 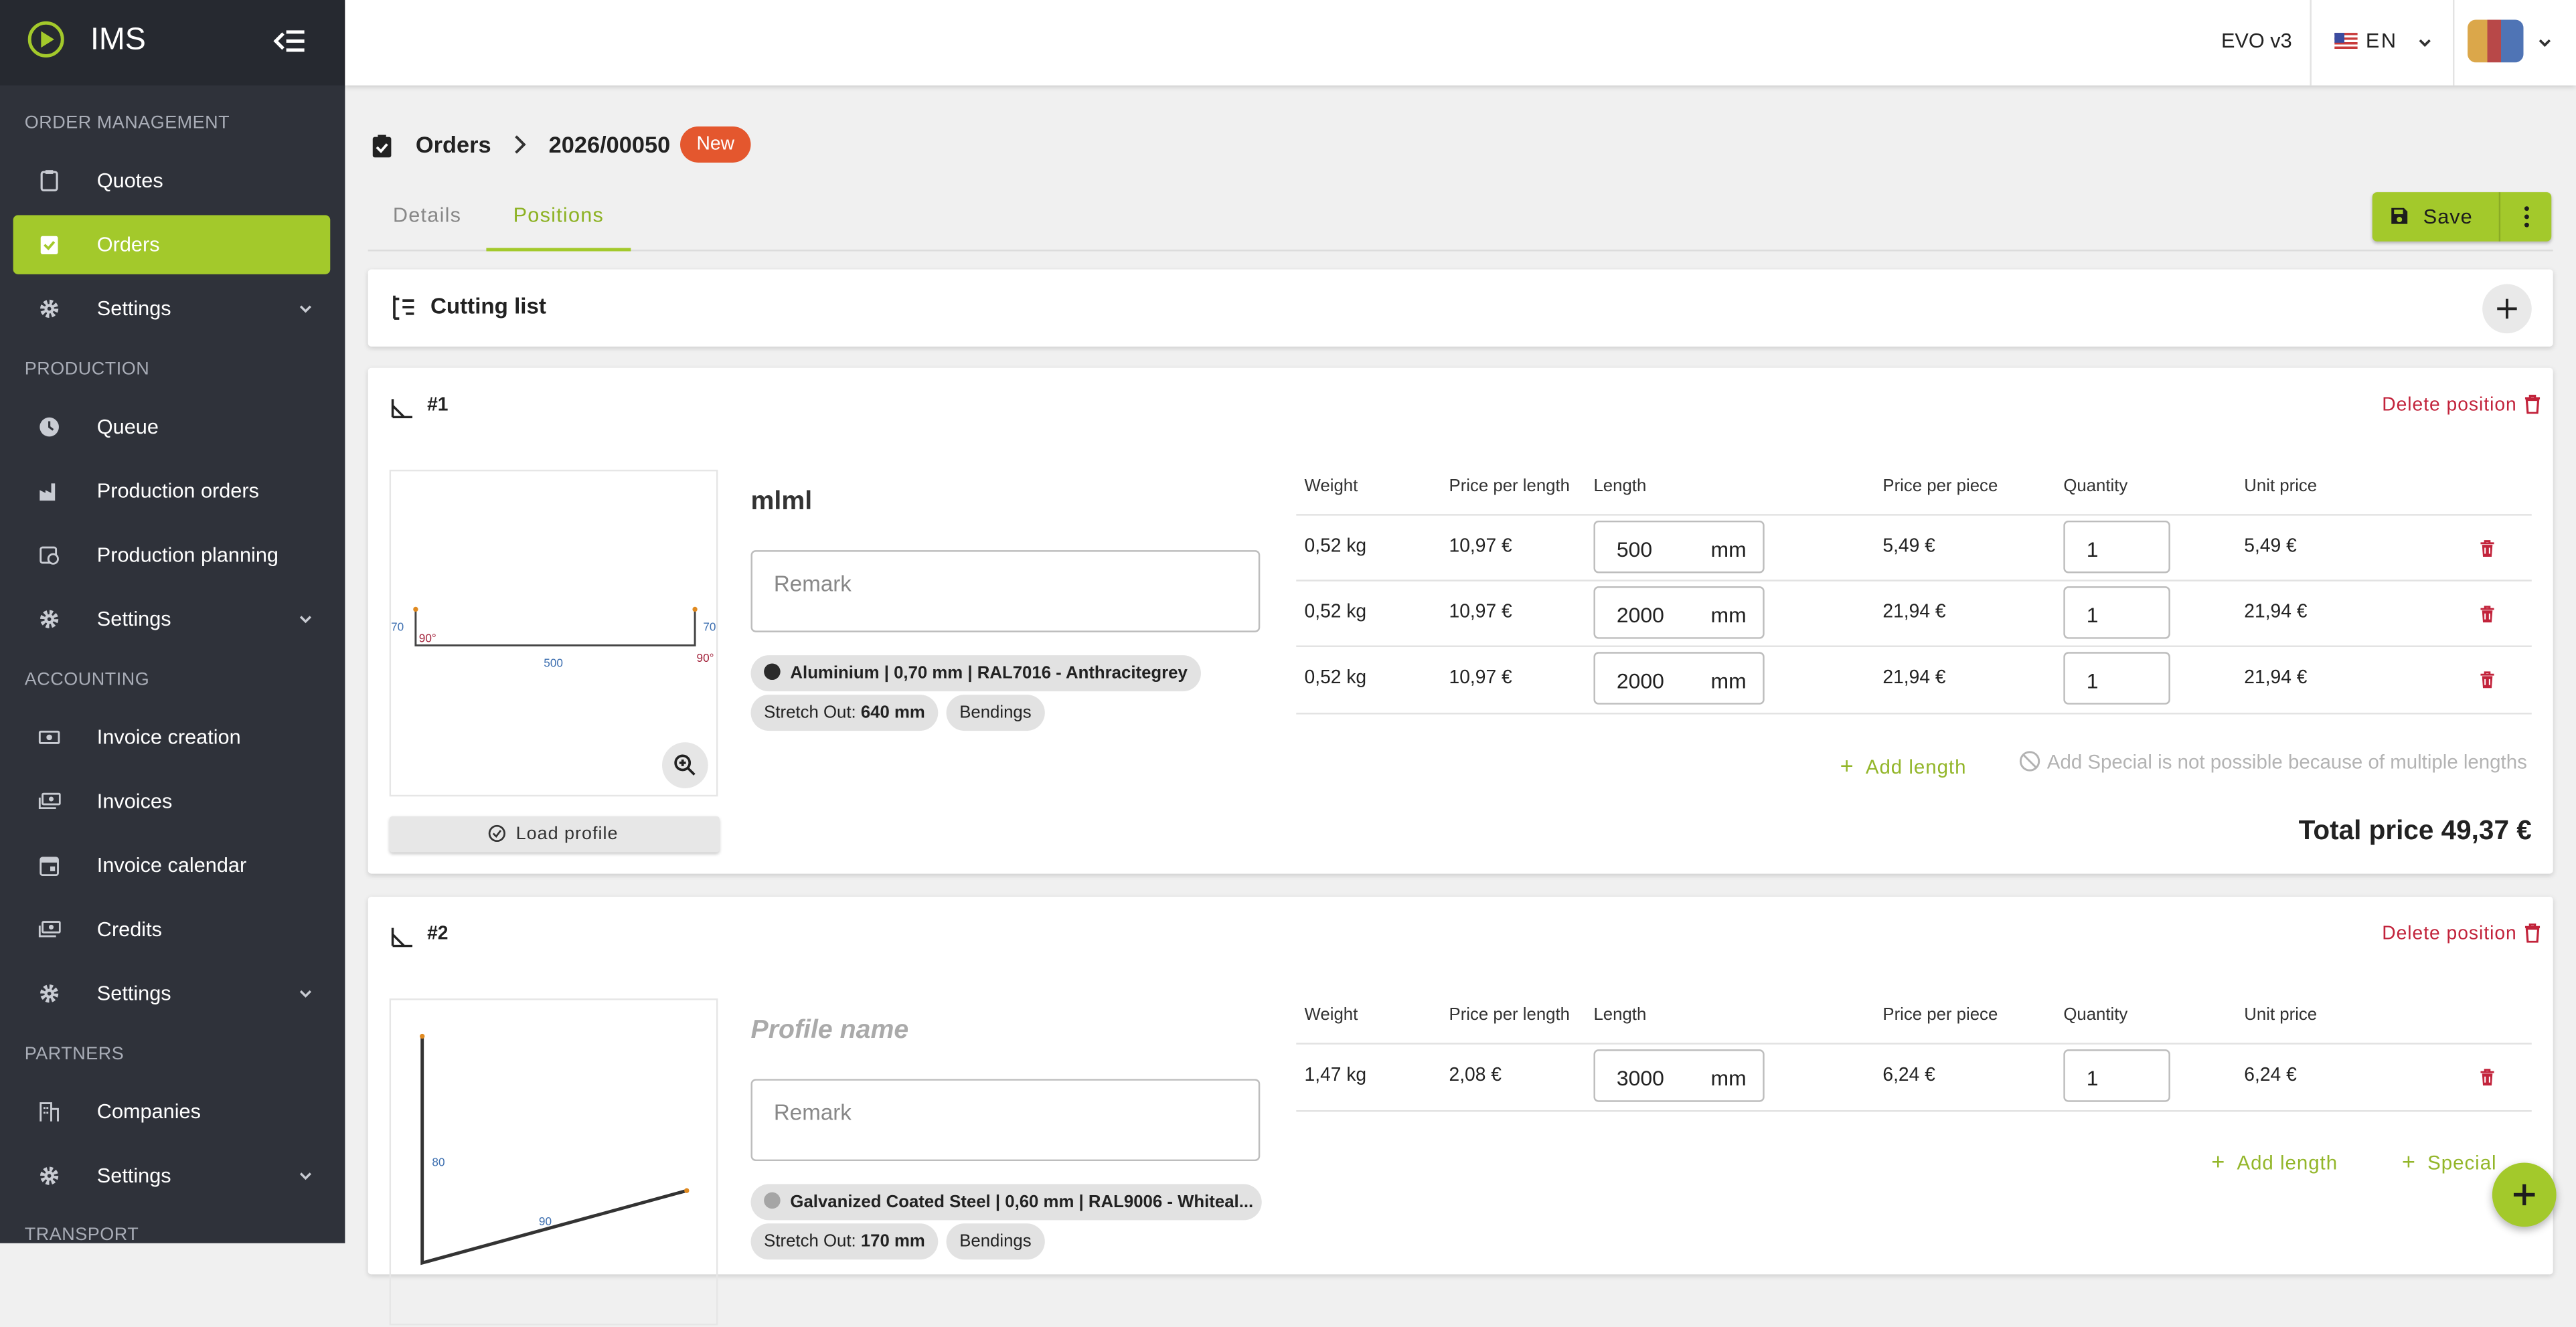 I want to click on profile-name: mlml, so click(x=782, y=502).